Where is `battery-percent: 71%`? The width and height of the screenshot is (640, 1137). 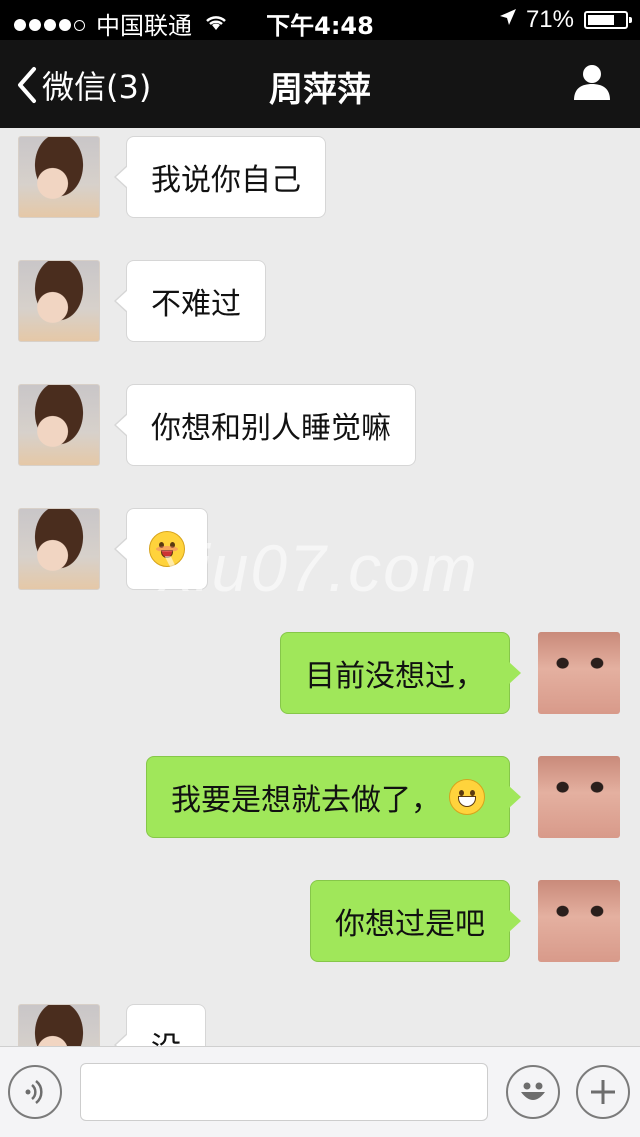
battery-percent: 71% is located at coordinates (549, 19).